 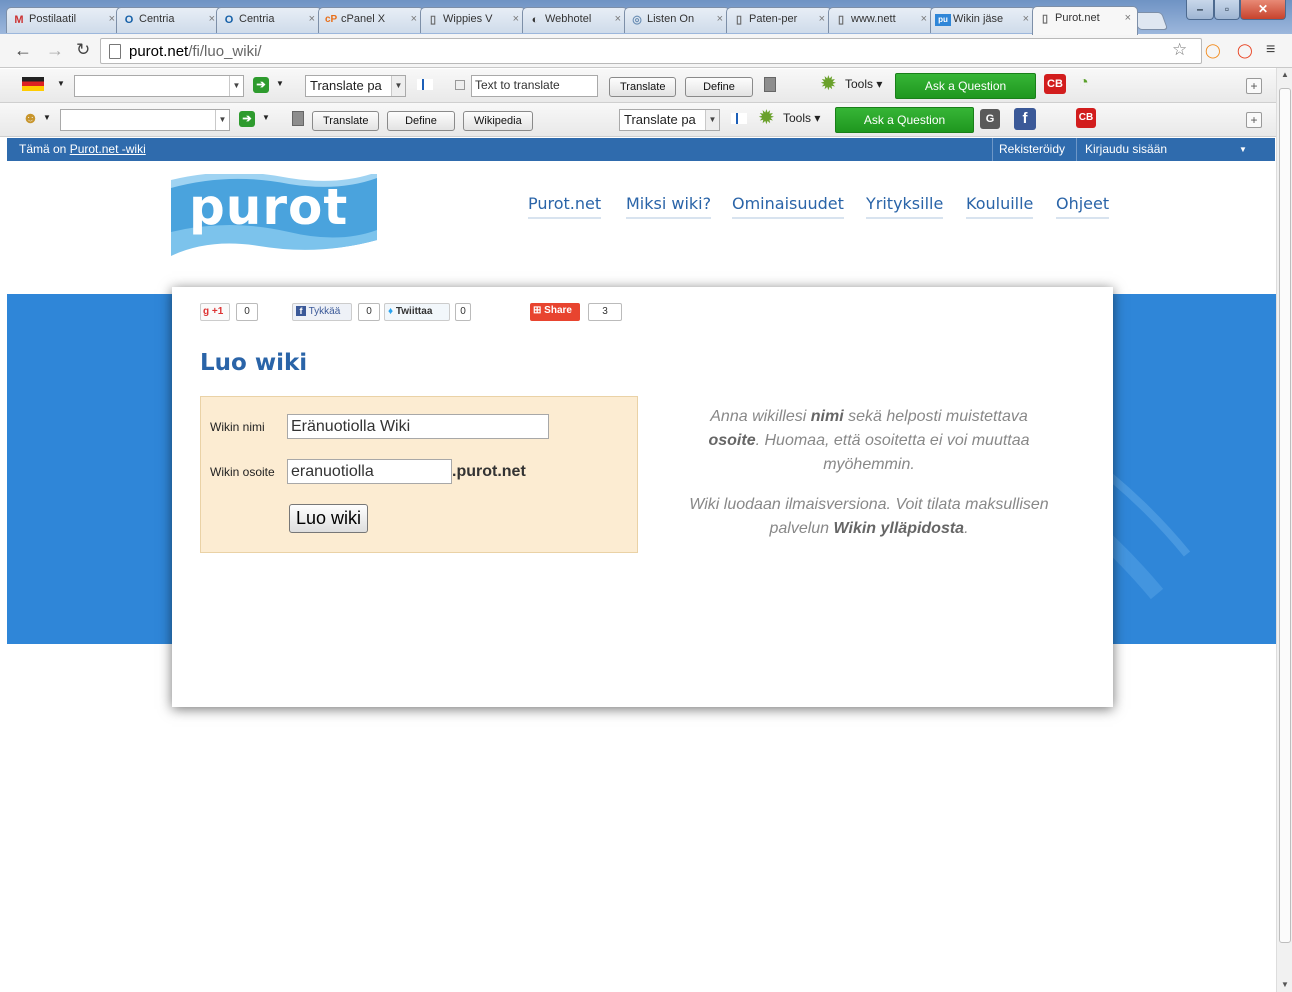 I want to click on scroll-down-icon: ▼, so click(x=1285, y=984).